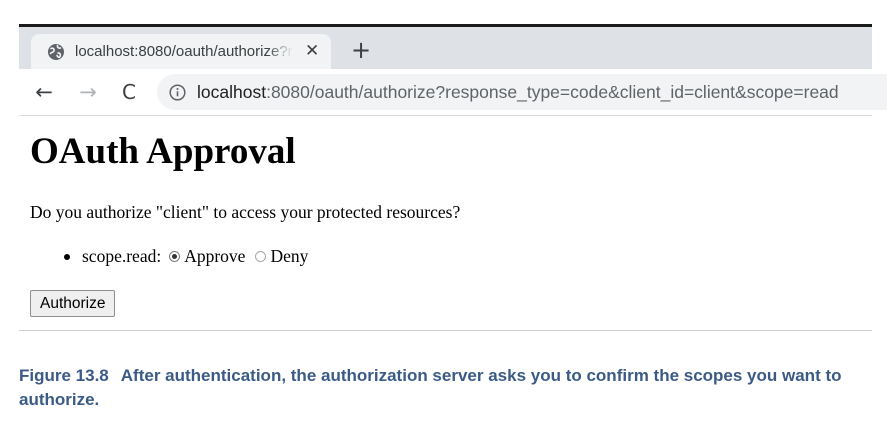 The width and height of the screenshot is (894, 429). I want to click on browser-tab: localhost:8080/oauth/authorize?r ✕, so click(181, 51).